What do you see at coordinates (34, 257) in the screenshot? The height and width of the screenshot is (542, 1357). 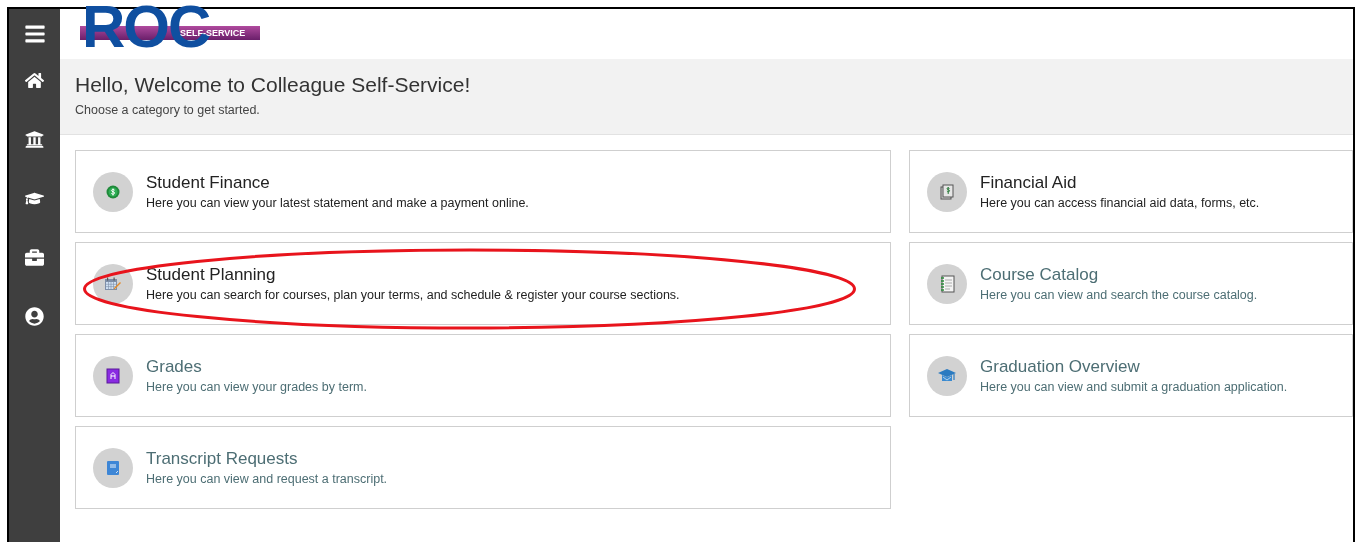 I see `briefcase-icon` at bounding box center [34, 257].